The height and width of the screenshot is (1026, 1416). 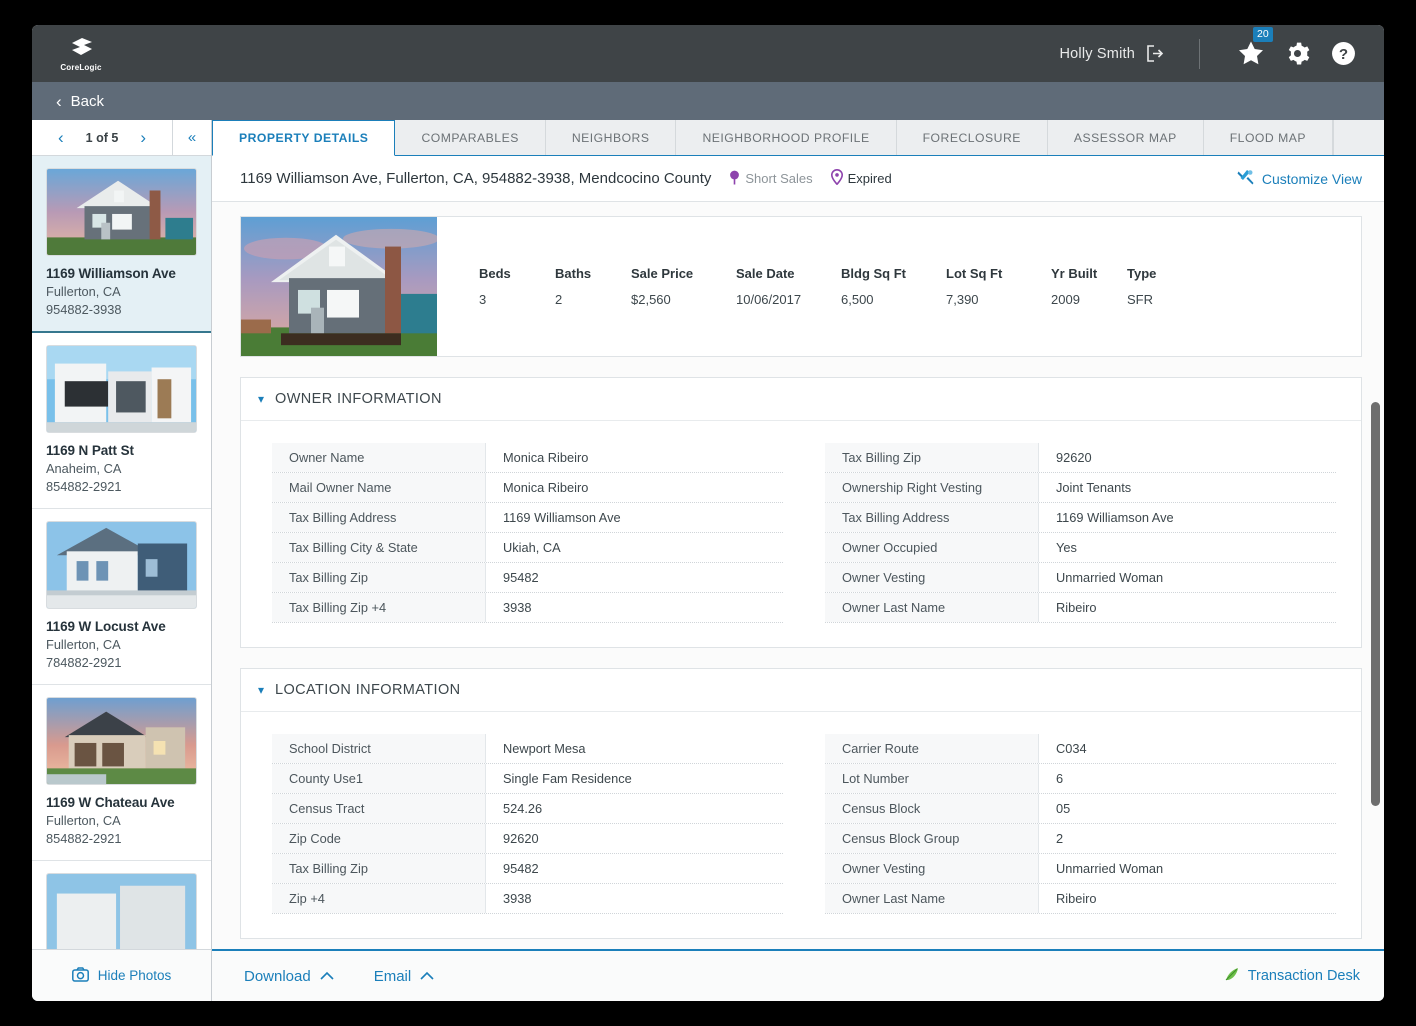 I want to click on sidebar-collapse-icon: «, so click(x=192, y=137).